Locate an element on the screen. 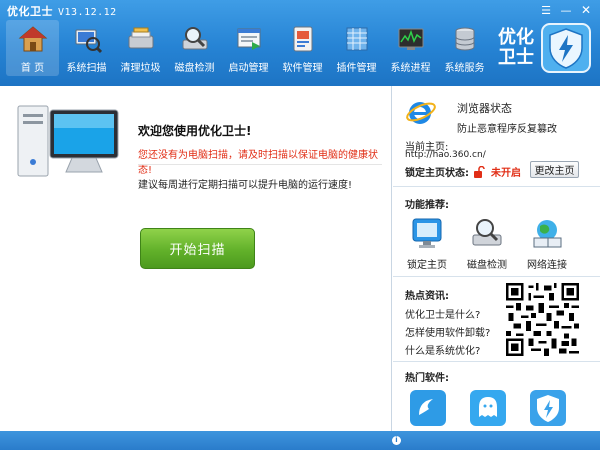 The image size is (600, 450). toolbar-item-clean: 清理垃圾 is located at coordinates (140, 48).